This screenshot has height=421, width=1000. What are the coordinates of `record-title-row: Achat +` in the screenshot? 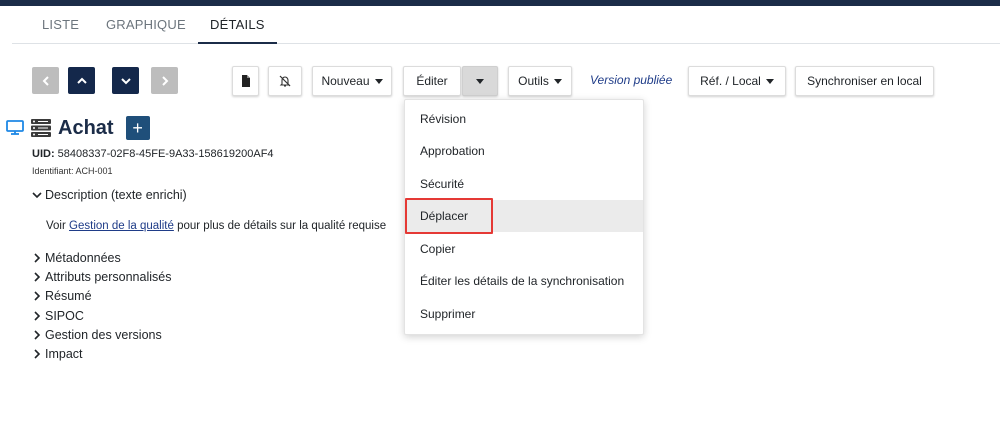 It's located at (78, 128).